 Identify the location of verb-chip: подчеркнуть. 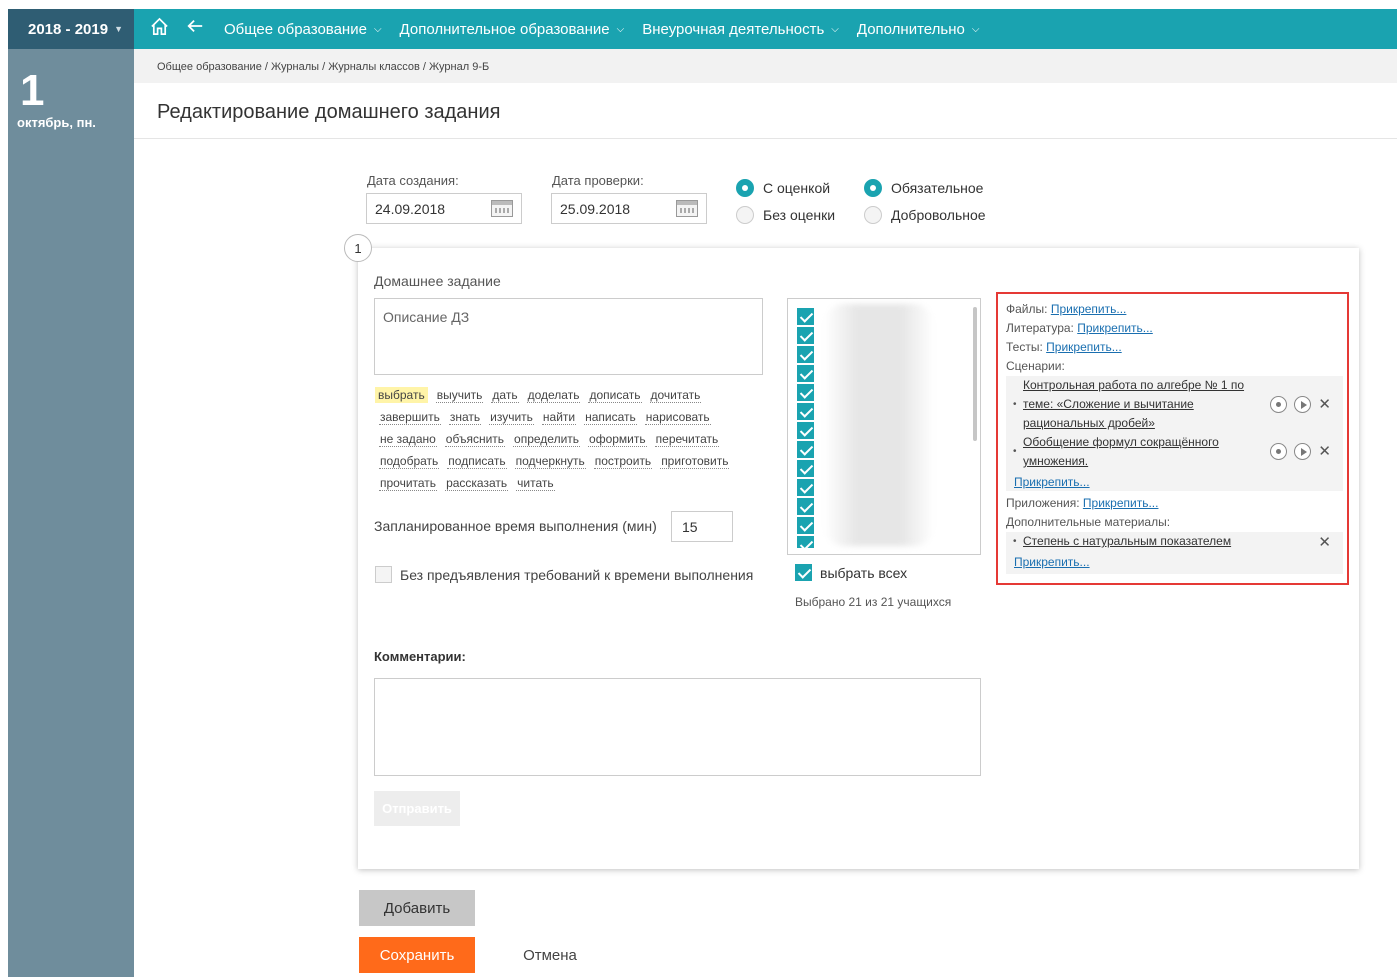
(550, 461).